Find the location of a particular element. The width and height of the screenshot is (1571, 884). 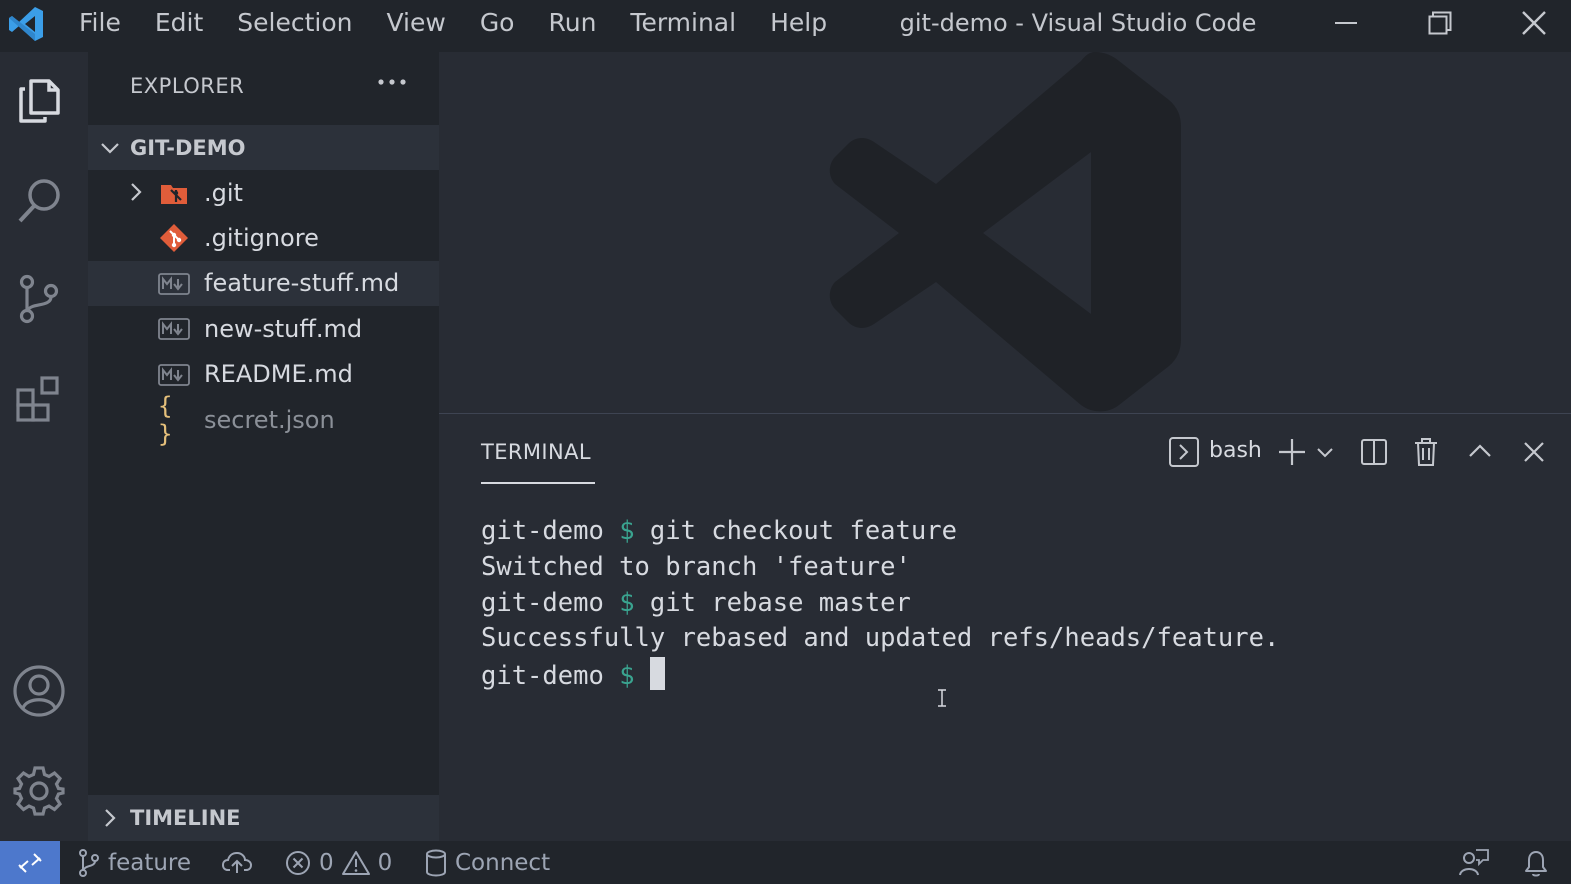

tree-item-feature-stuff: feature-stuff.md is located at coordinates (263, 283).